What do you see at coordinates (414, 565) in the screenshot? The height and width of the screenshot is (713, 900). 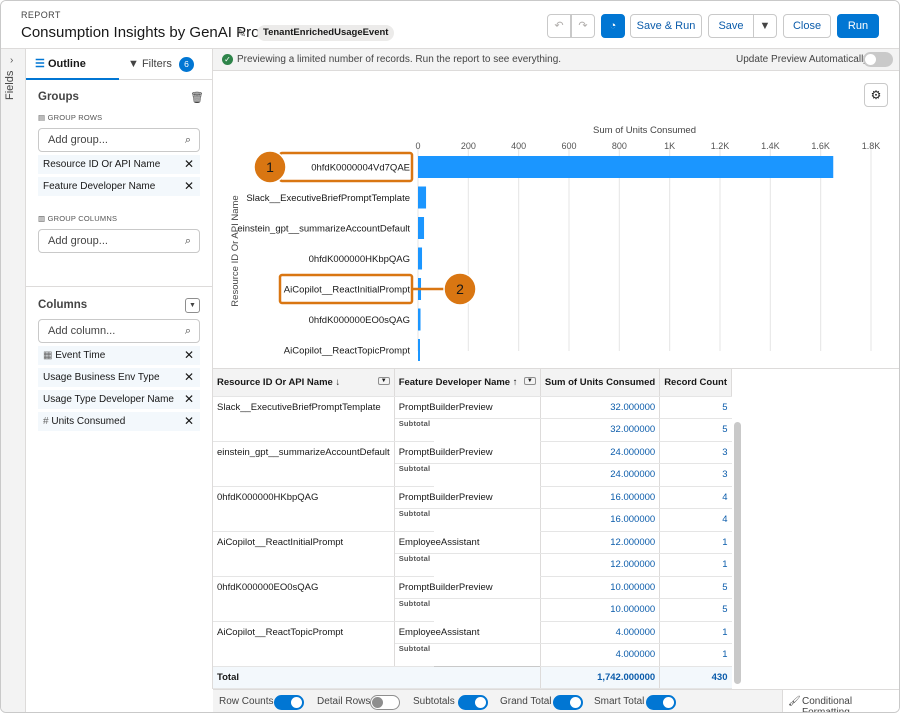 I see `cell-subtotal-label: Subtotal` at bounding box center [414, 565].